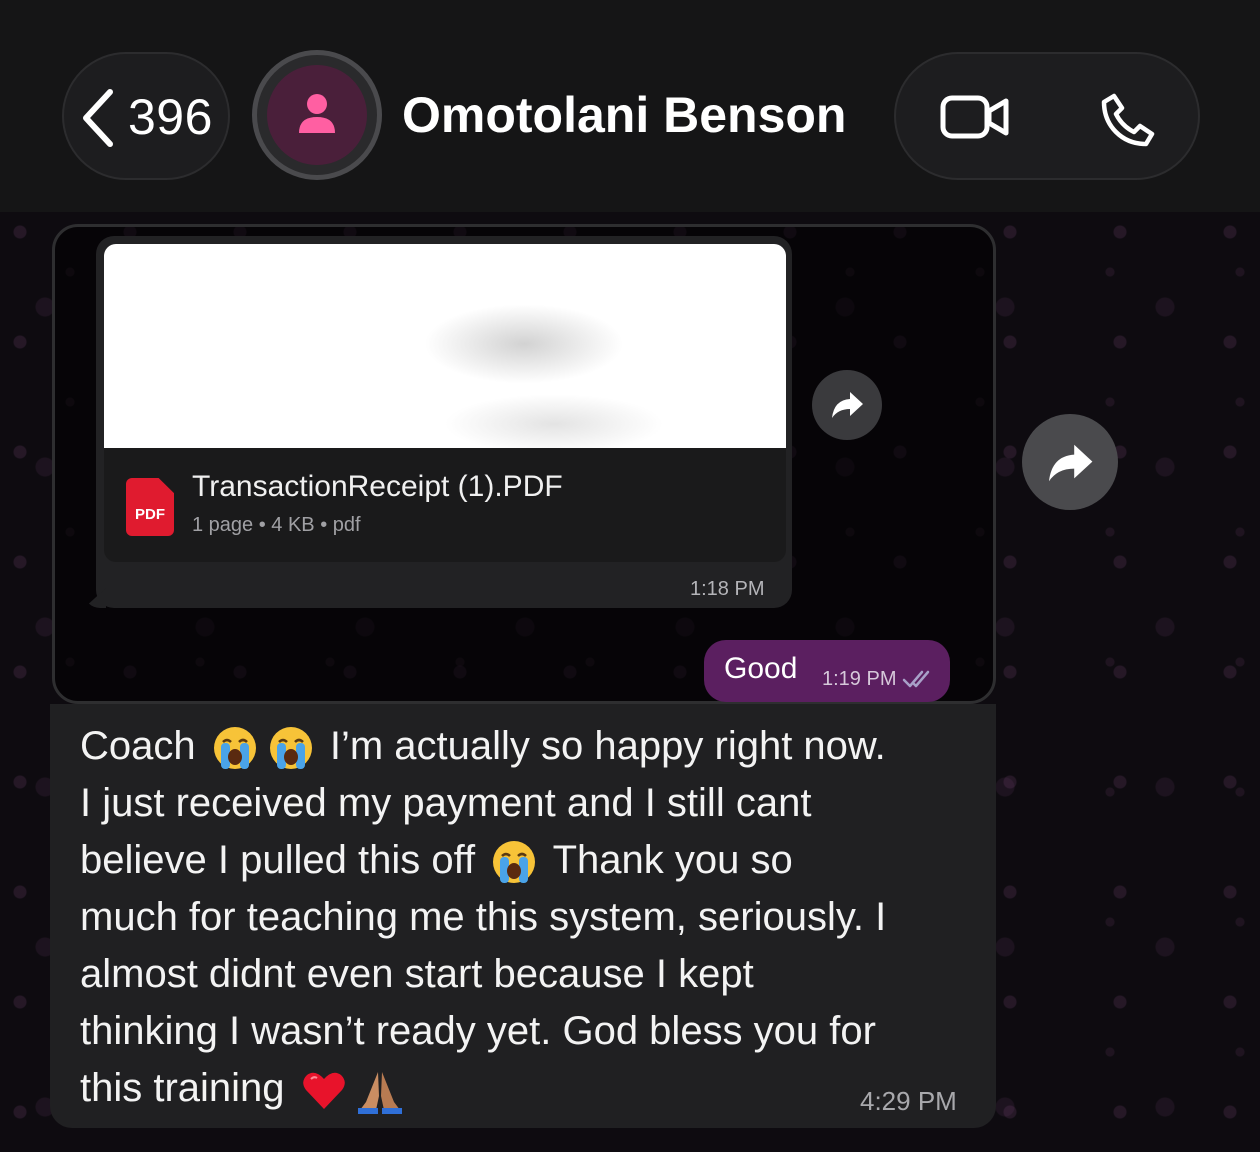 Image resolution: width=1260 pixels, height=1152 pixels. What do you see at coordinates (624, 115) in the screenshot?
I see `contact-name: Omotolani Benson` at bounding box center [624, 115].